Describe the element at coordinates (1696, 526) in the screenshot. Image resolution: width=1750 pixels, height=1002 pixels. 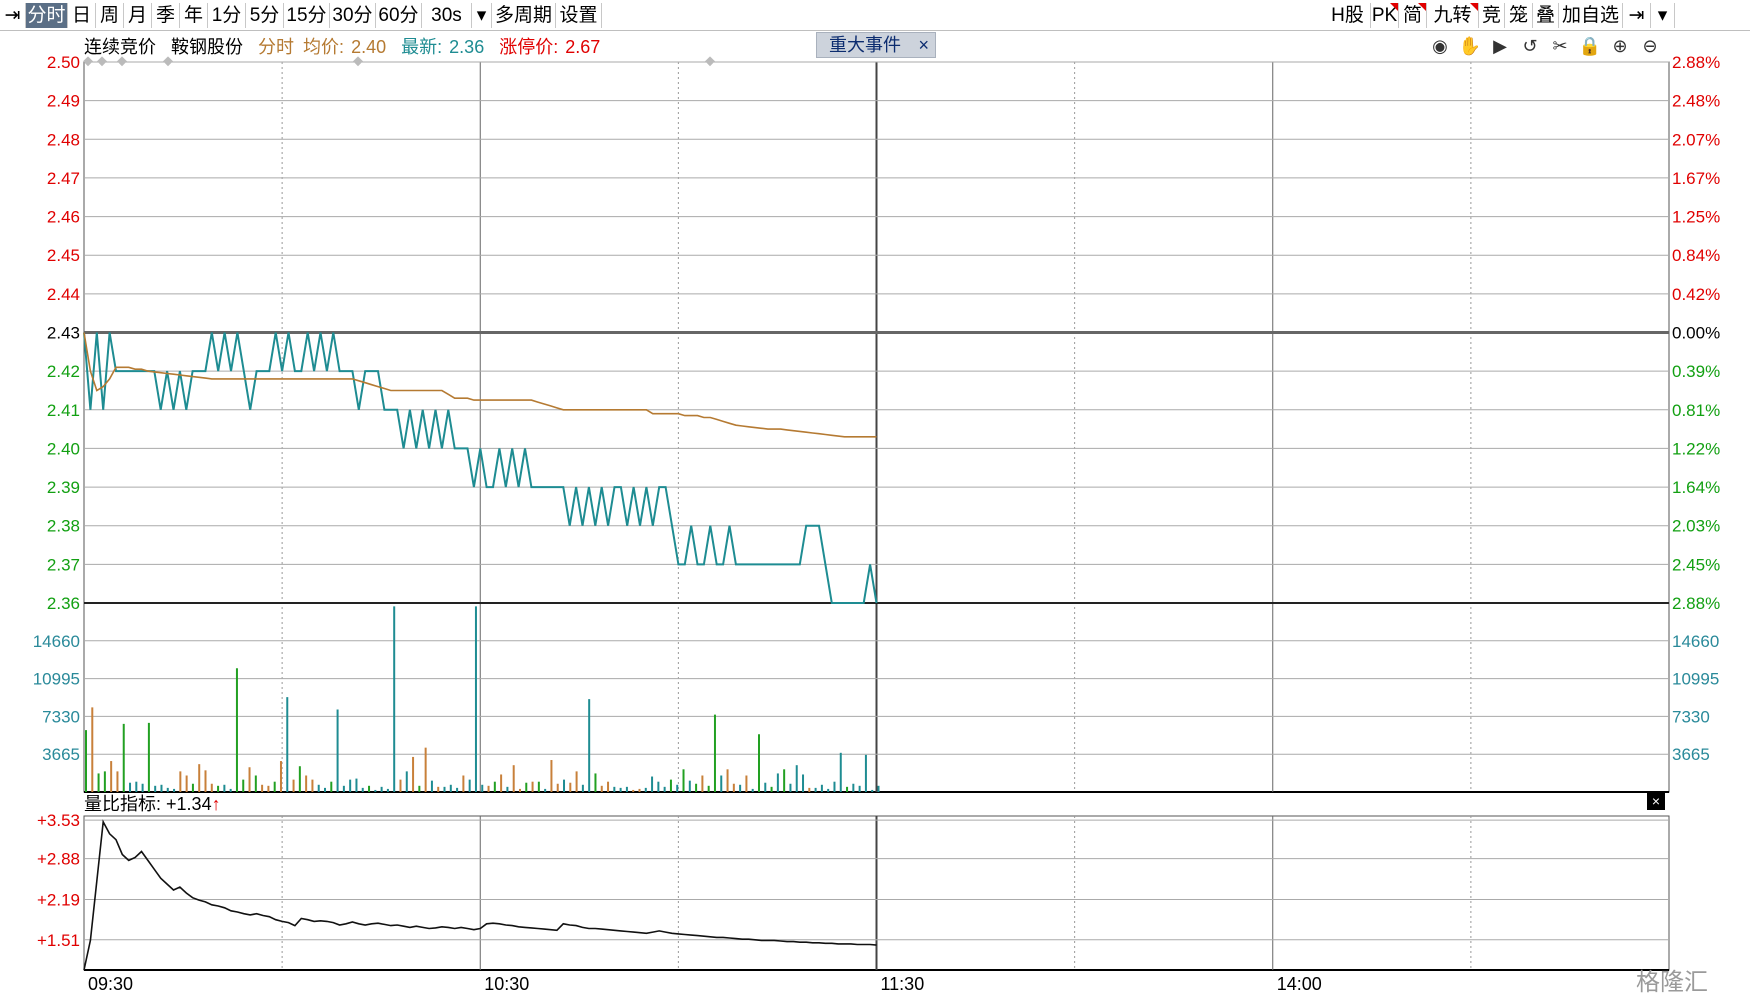
I see `y-tick-label-right: 2.03%` at that location.